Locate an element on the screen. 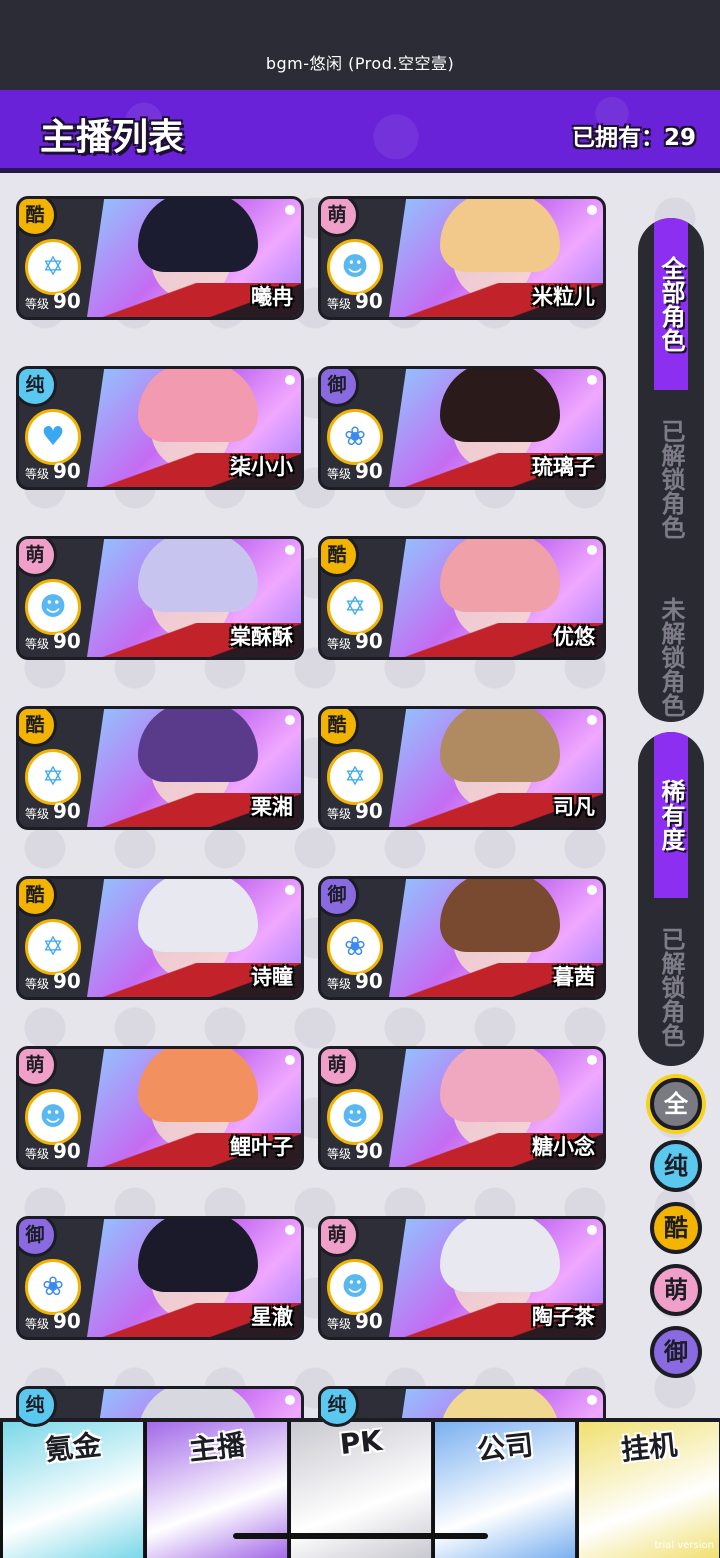 The height and width of the screenshot is (1558, 720). tab-rarity: 稀有度 is located at coordinates (671, 815).